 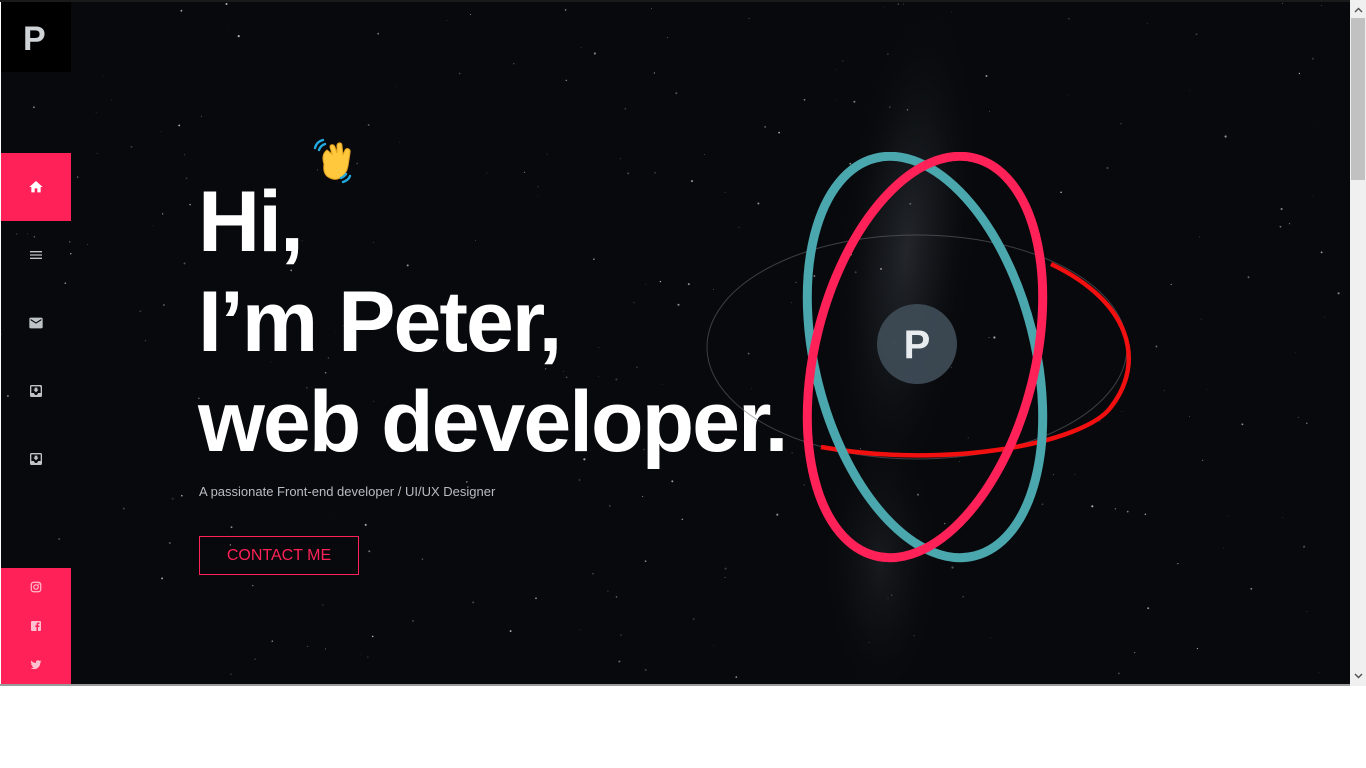 What do you see at coordinates (251, 222) in the screenshot?
I see `hero-greeting: Hi,` at bounding box center [251, 222].